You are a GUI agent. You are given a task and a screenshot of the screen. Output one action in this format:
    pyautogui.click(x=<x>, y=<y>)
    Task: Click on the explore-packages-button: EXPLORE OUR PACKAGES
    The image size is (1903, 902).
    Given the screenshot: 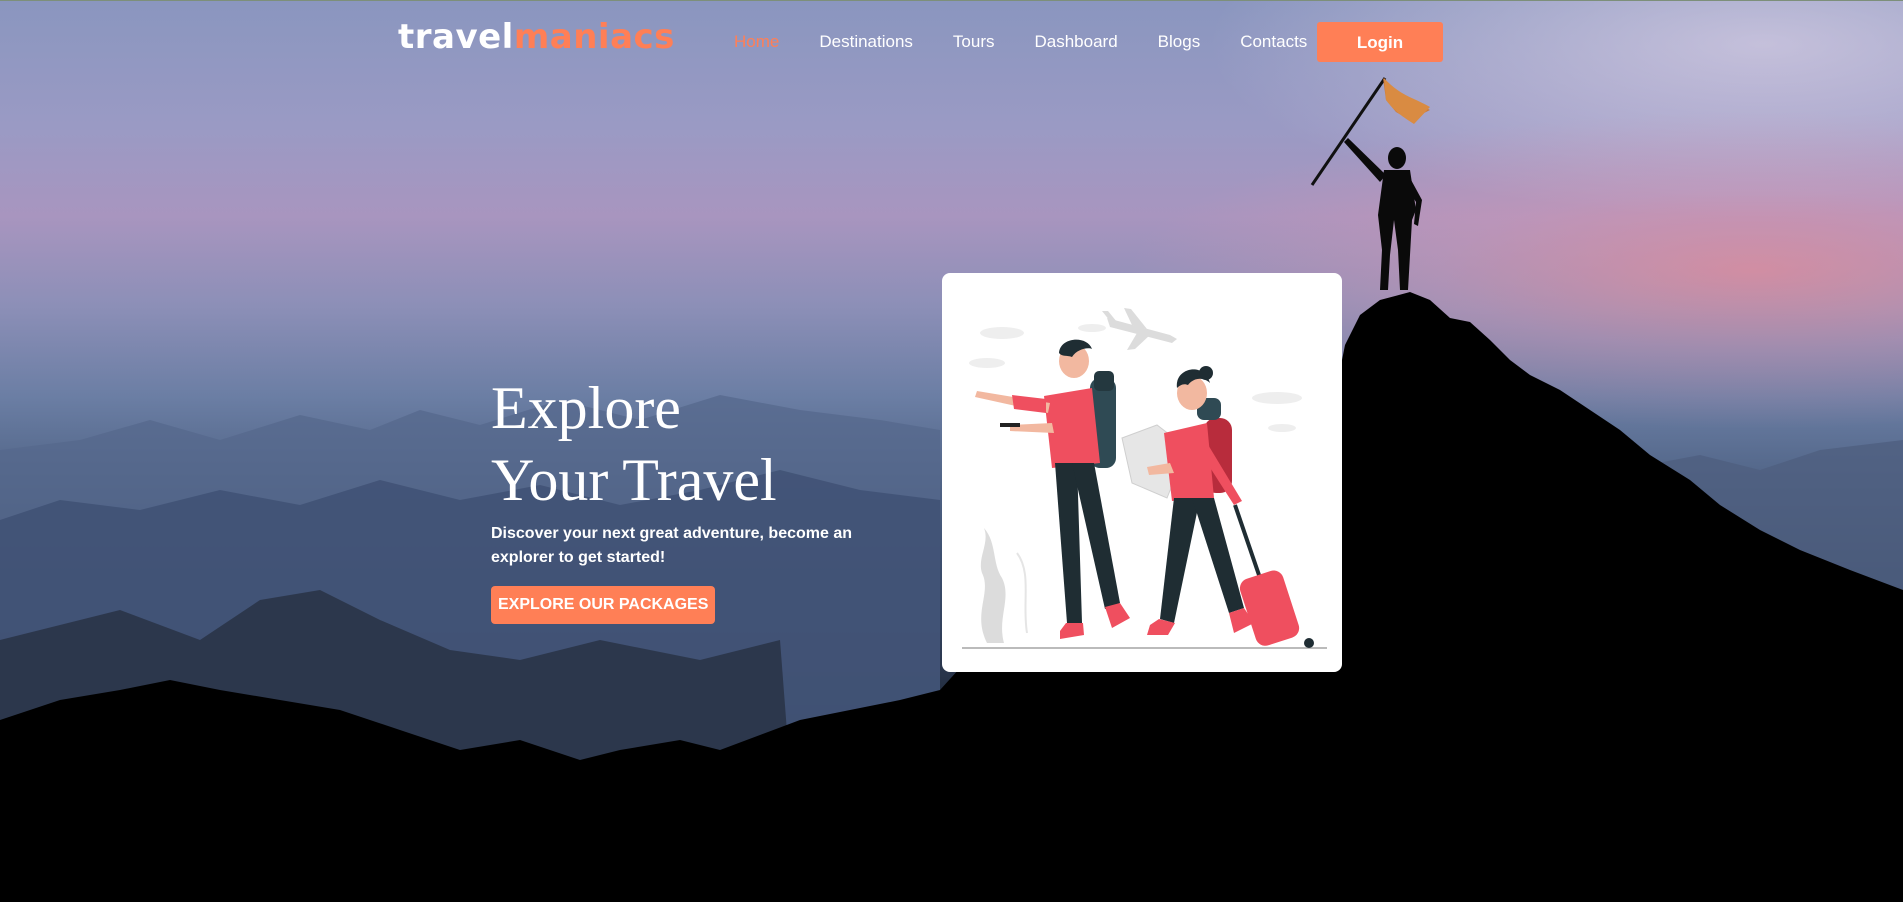 What is the action you would take?
    pyautogui.click(x=603, y=605)
    